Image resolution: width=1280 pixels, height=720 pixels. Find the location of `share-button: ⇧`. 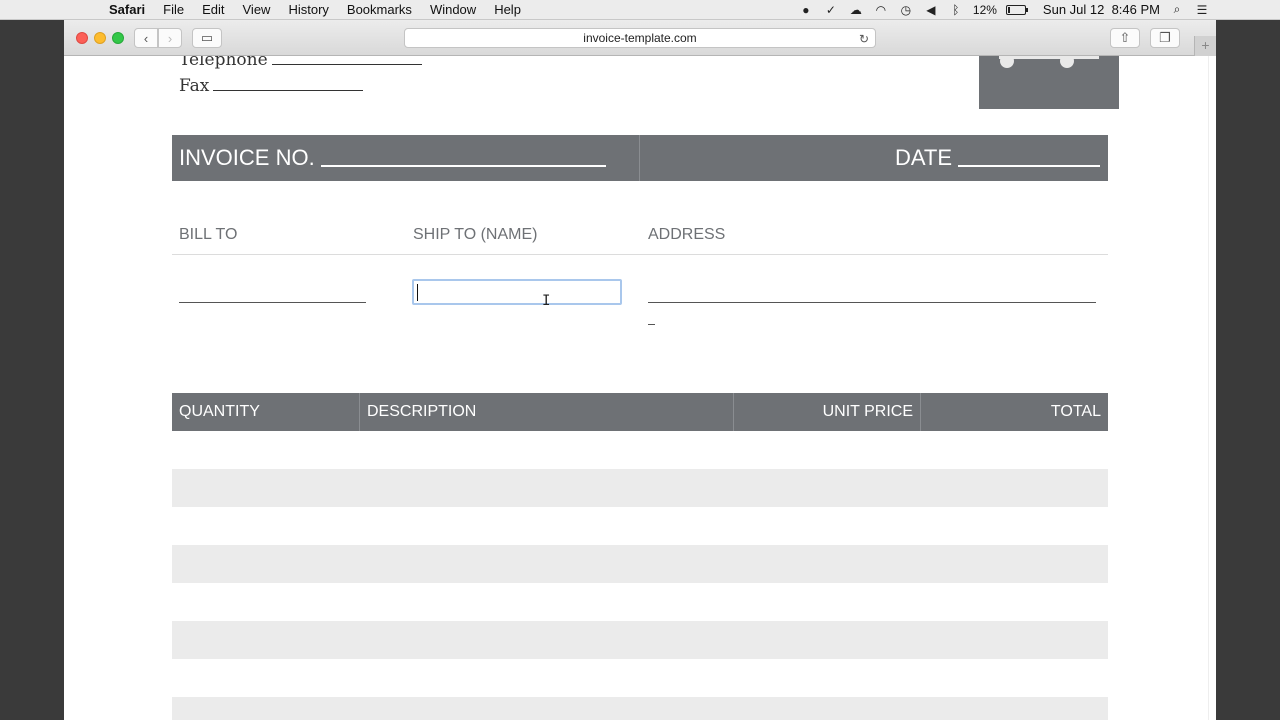

share-button: ⇧ is located at coordinates (1125, 38).